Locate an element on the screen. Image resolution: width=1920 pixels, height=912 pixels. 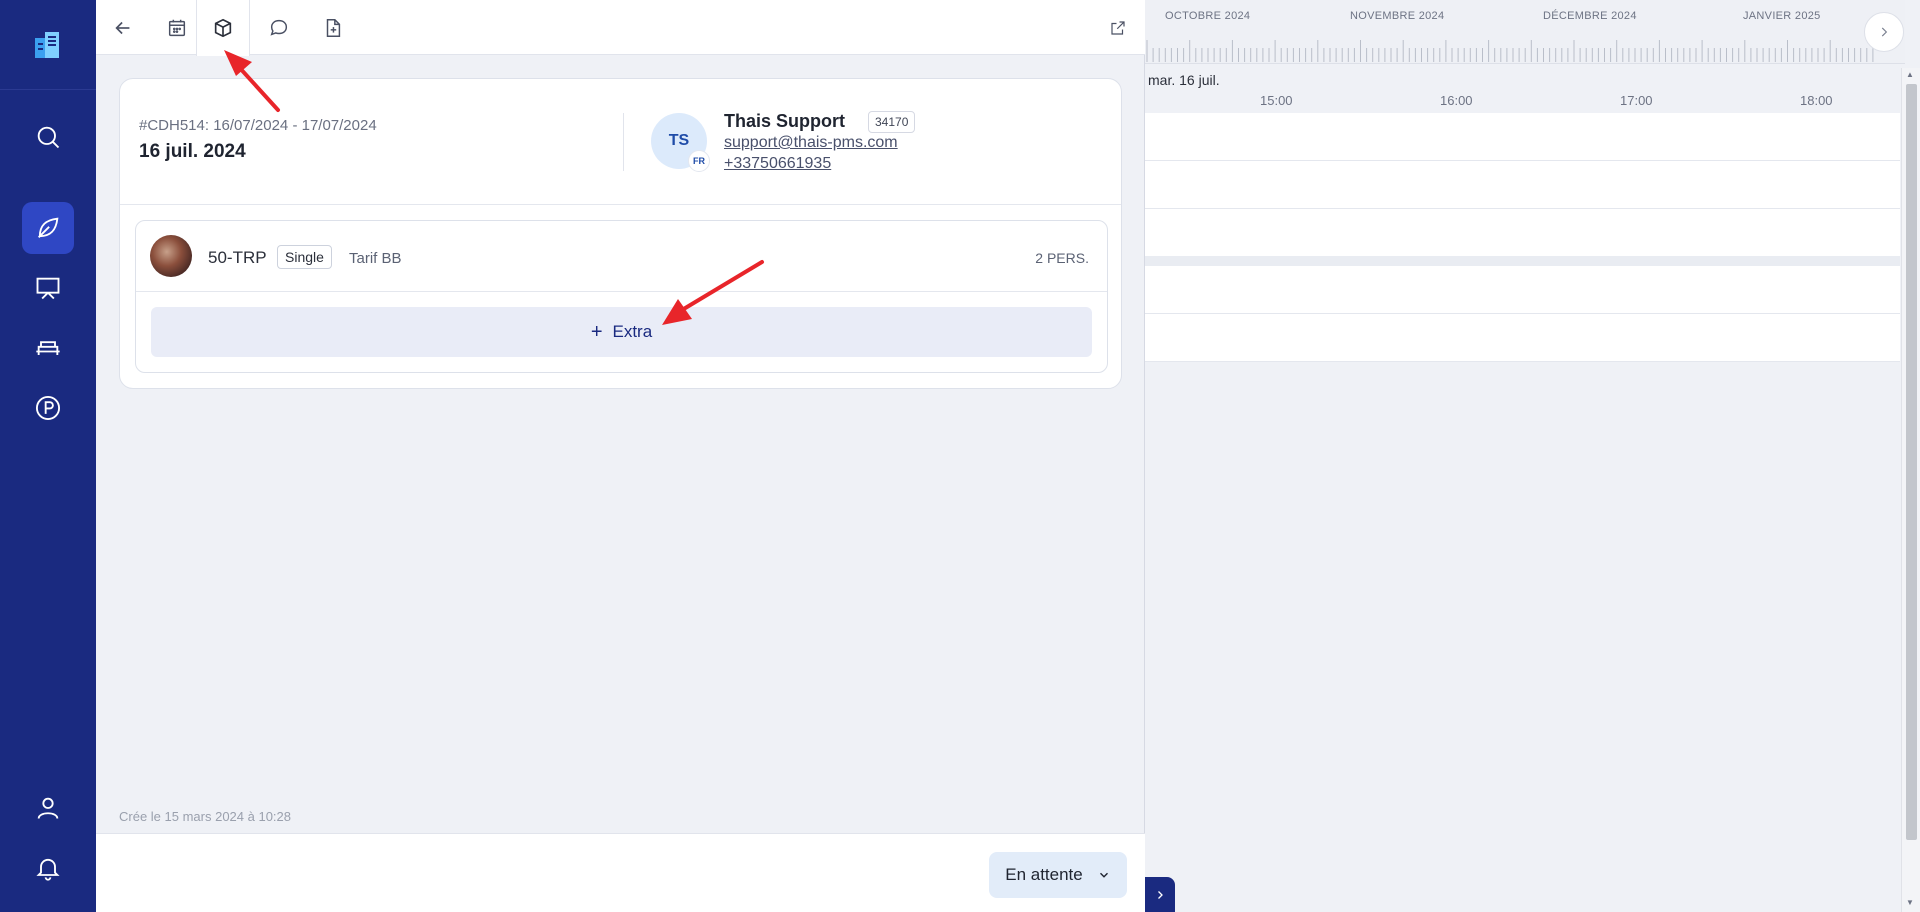
file-add-icon is located at coordinates (333, 27).